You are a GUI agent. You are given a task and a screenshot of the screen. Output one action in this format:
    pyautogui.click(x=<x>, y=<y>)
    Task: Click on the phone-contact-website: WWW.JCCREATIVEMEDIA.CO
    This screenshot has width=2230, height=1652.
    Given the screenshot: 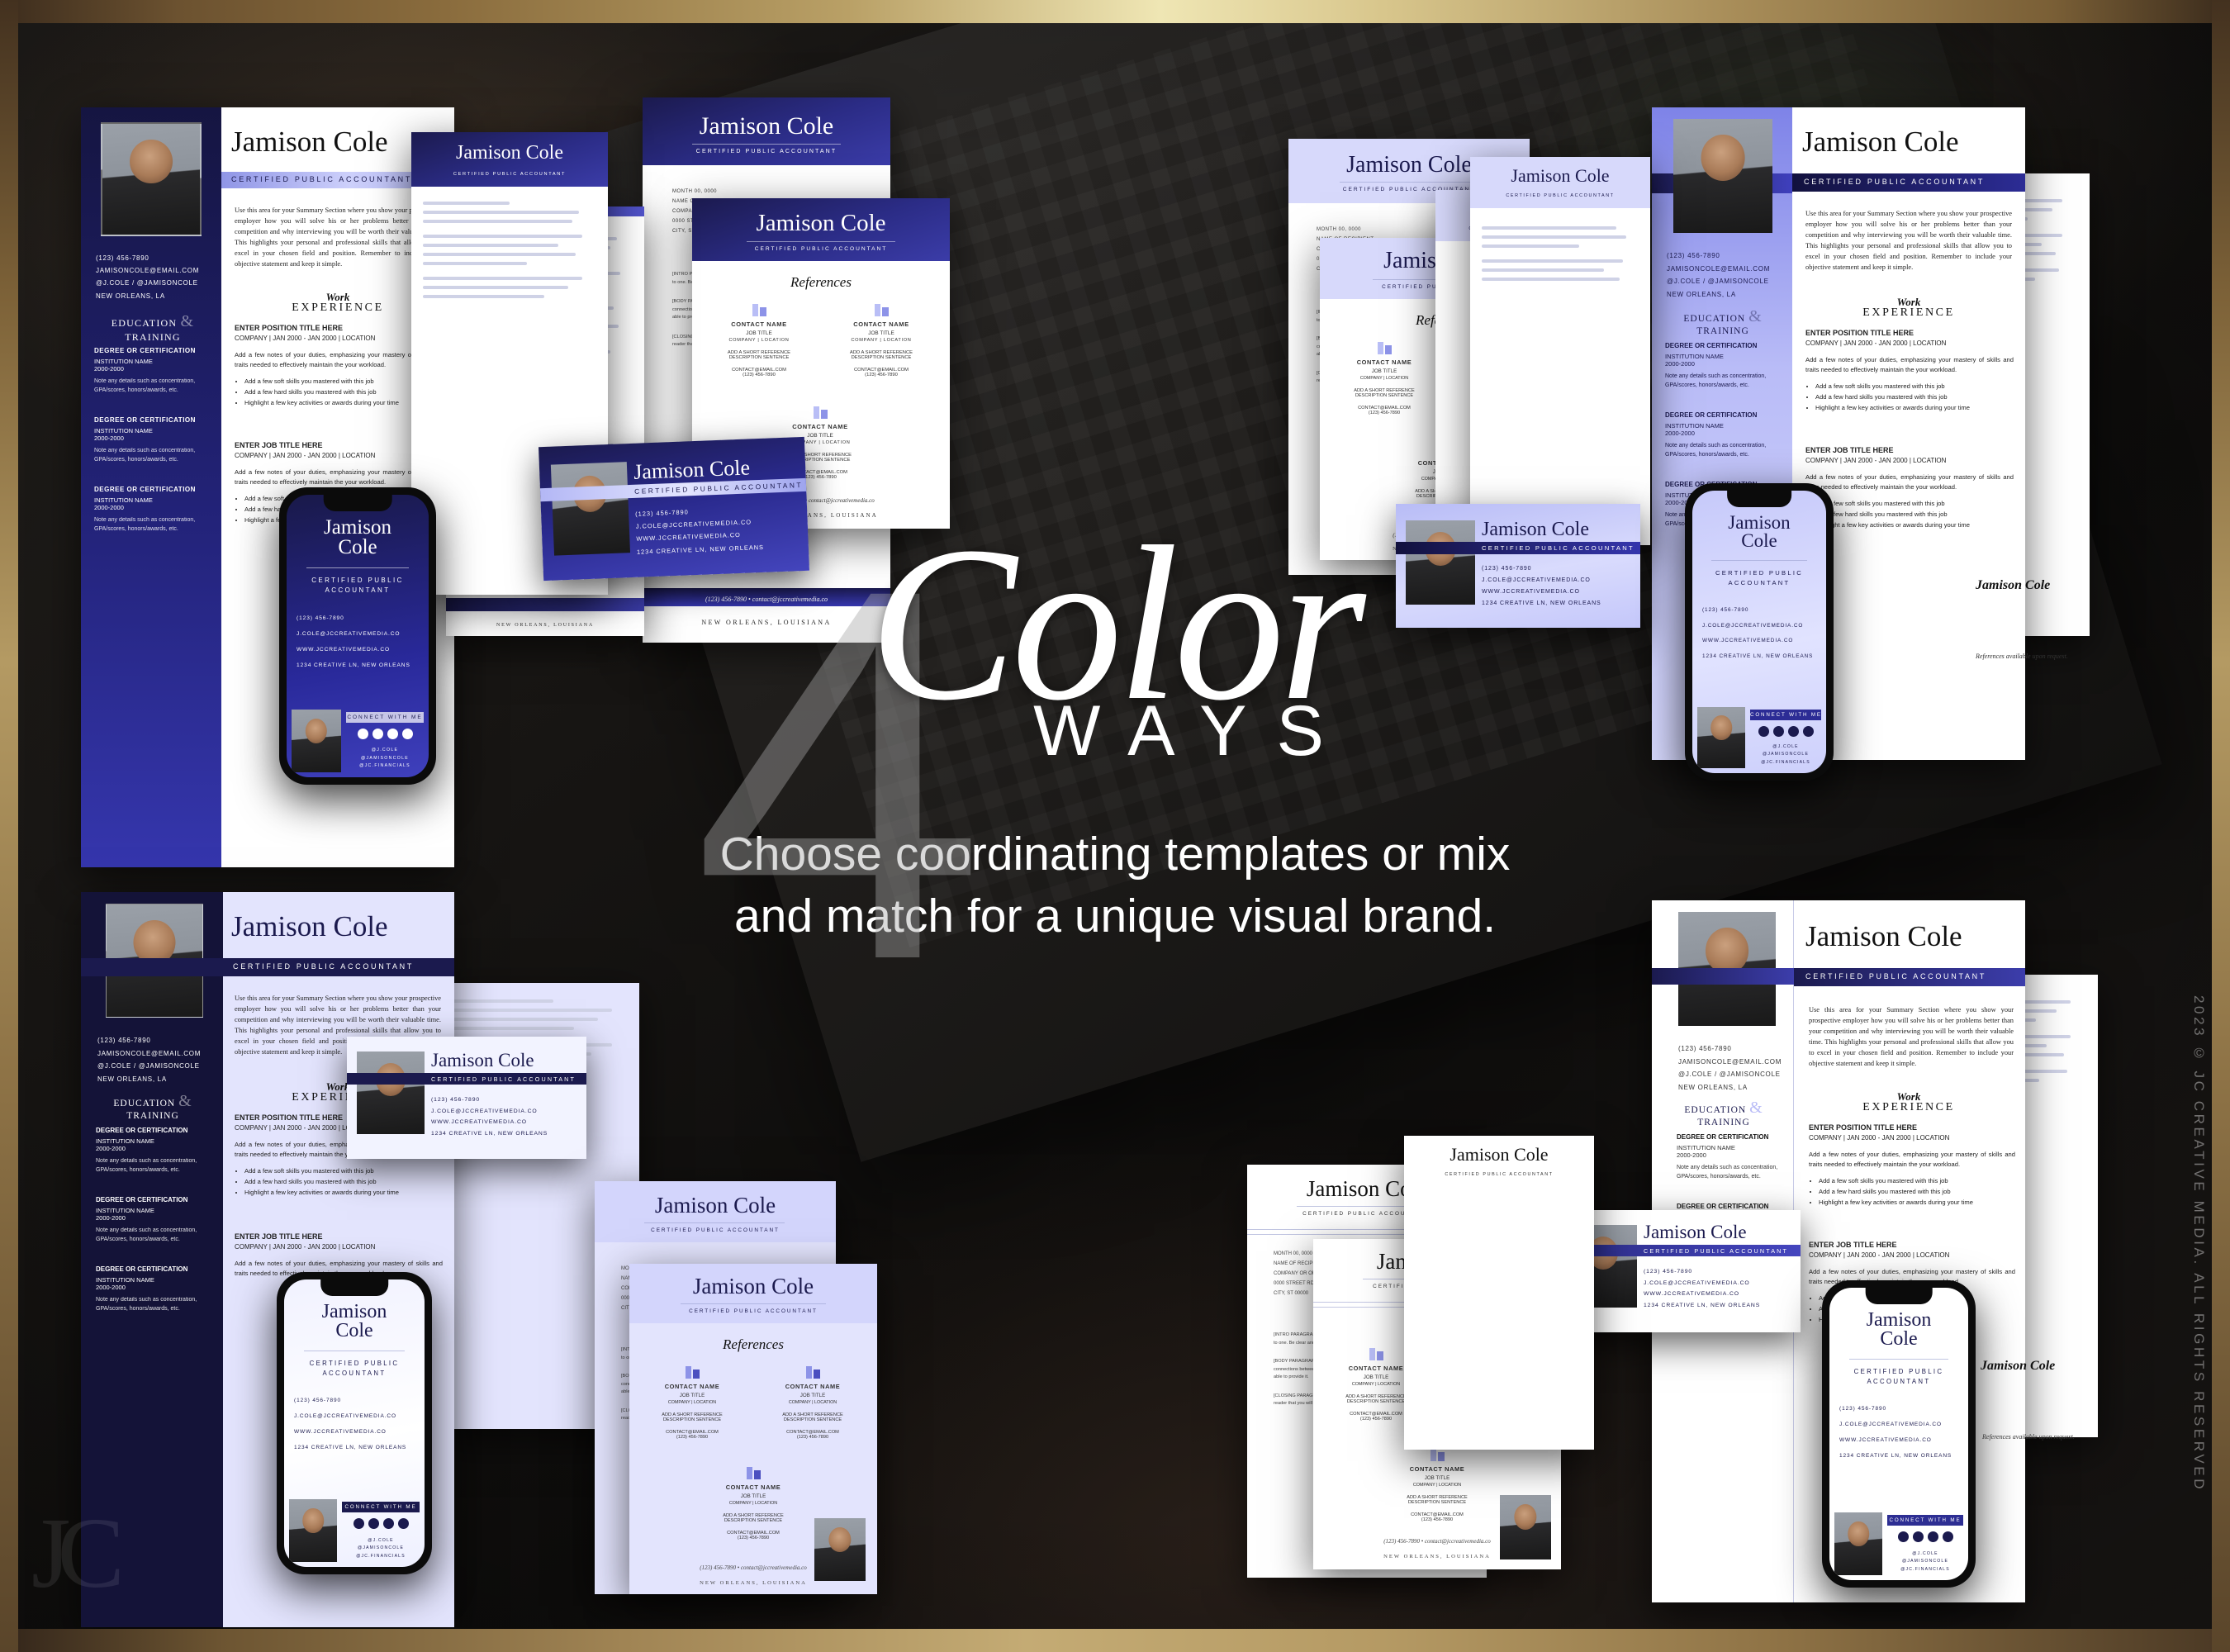 What is the action you would take?
    pyautogui.click(x=1885, y=1439)
    